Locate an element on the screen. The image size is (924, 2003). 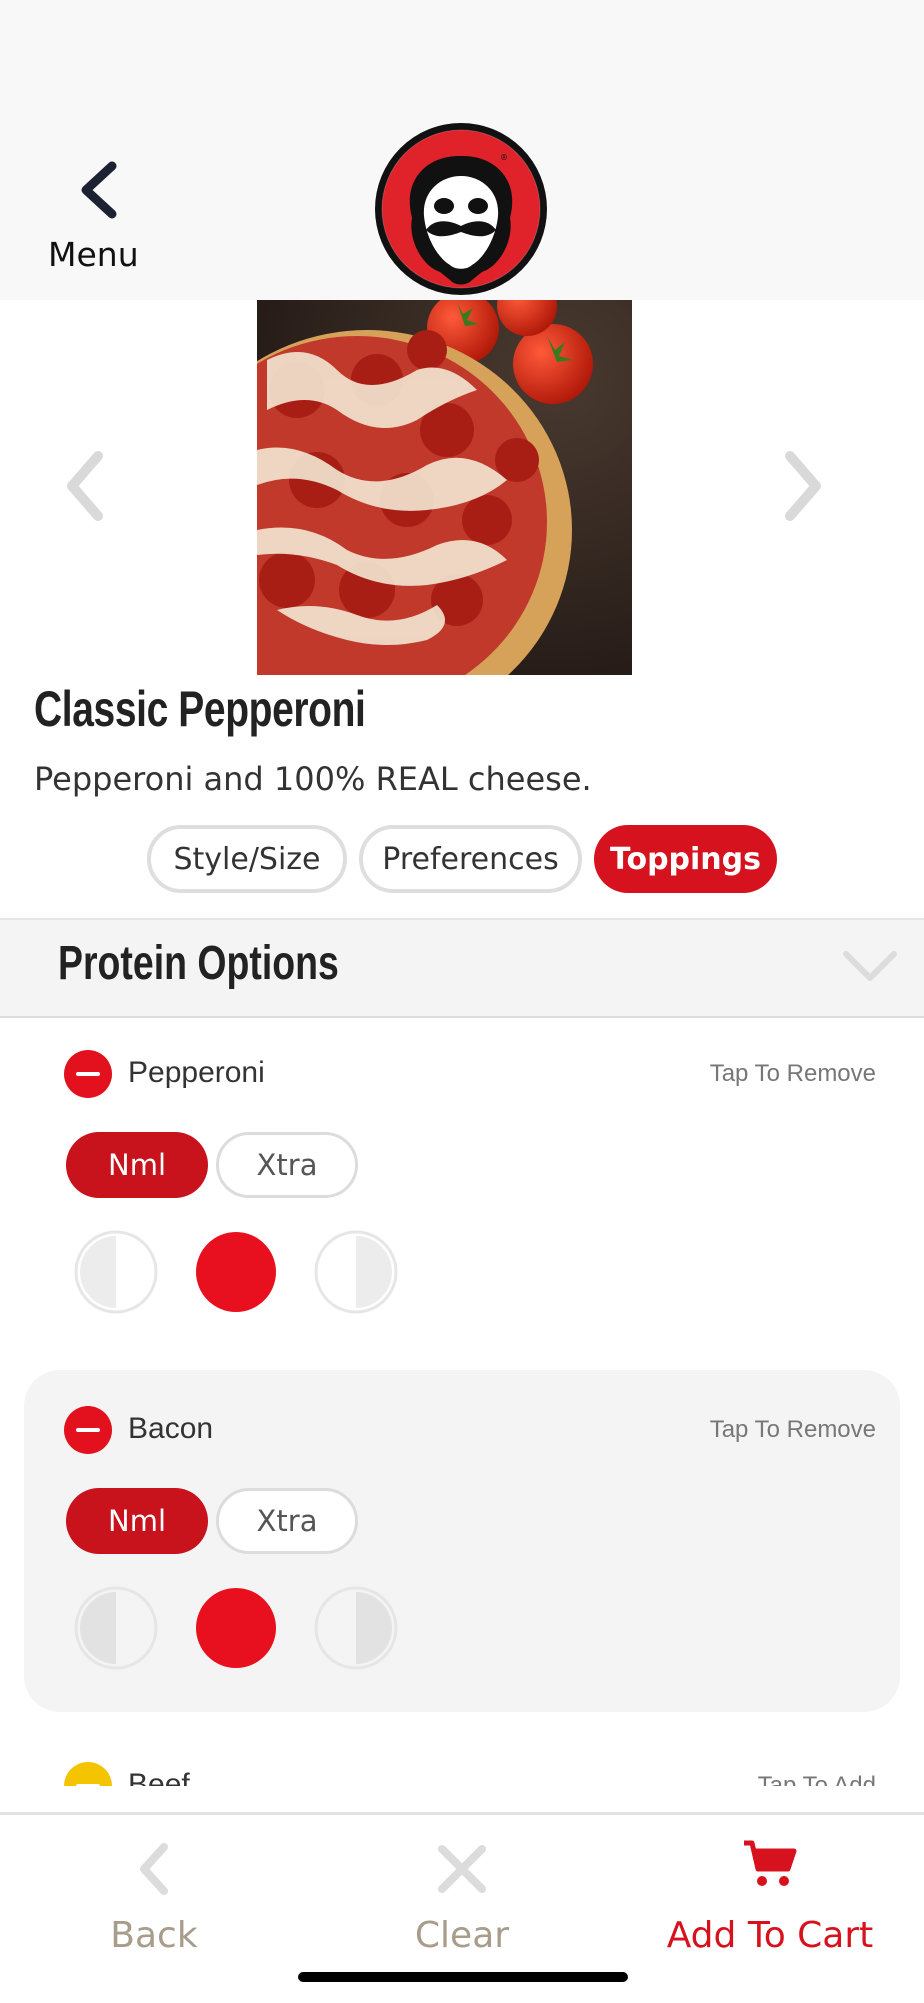
add-topping-button is located at coordinates (88, 1774).